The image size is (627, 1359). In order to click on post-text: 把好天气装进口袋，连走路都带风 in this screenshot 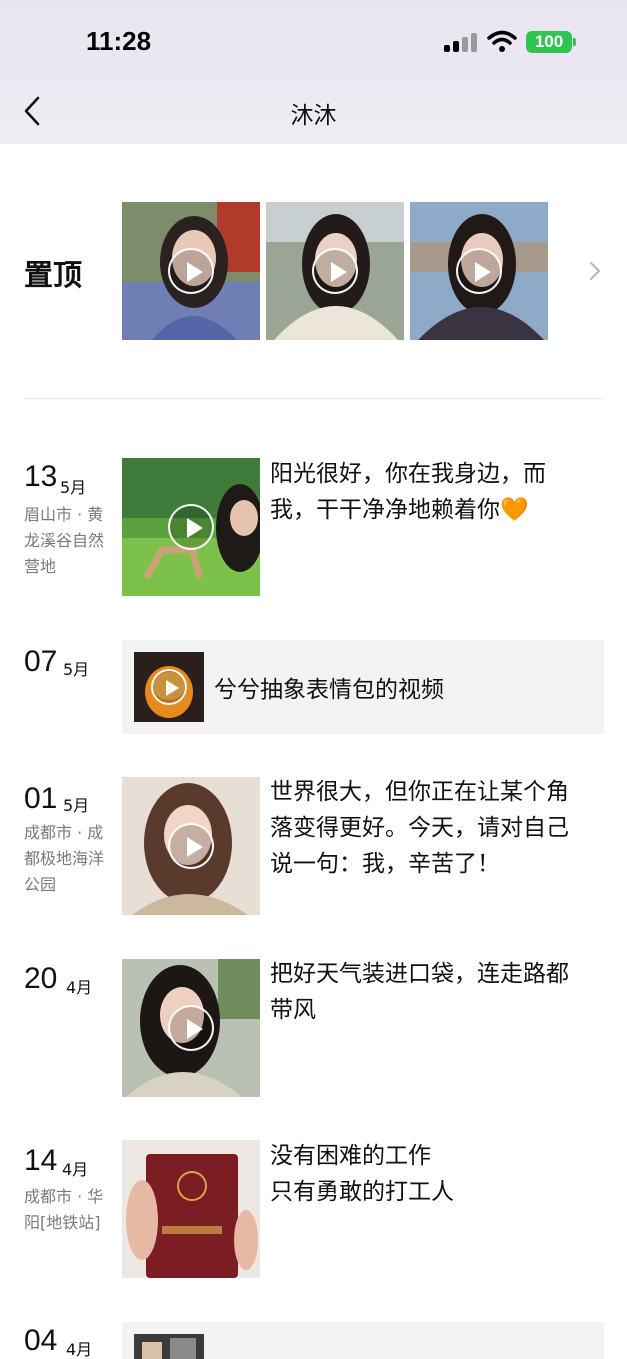, I will do `click(419, 992)`.